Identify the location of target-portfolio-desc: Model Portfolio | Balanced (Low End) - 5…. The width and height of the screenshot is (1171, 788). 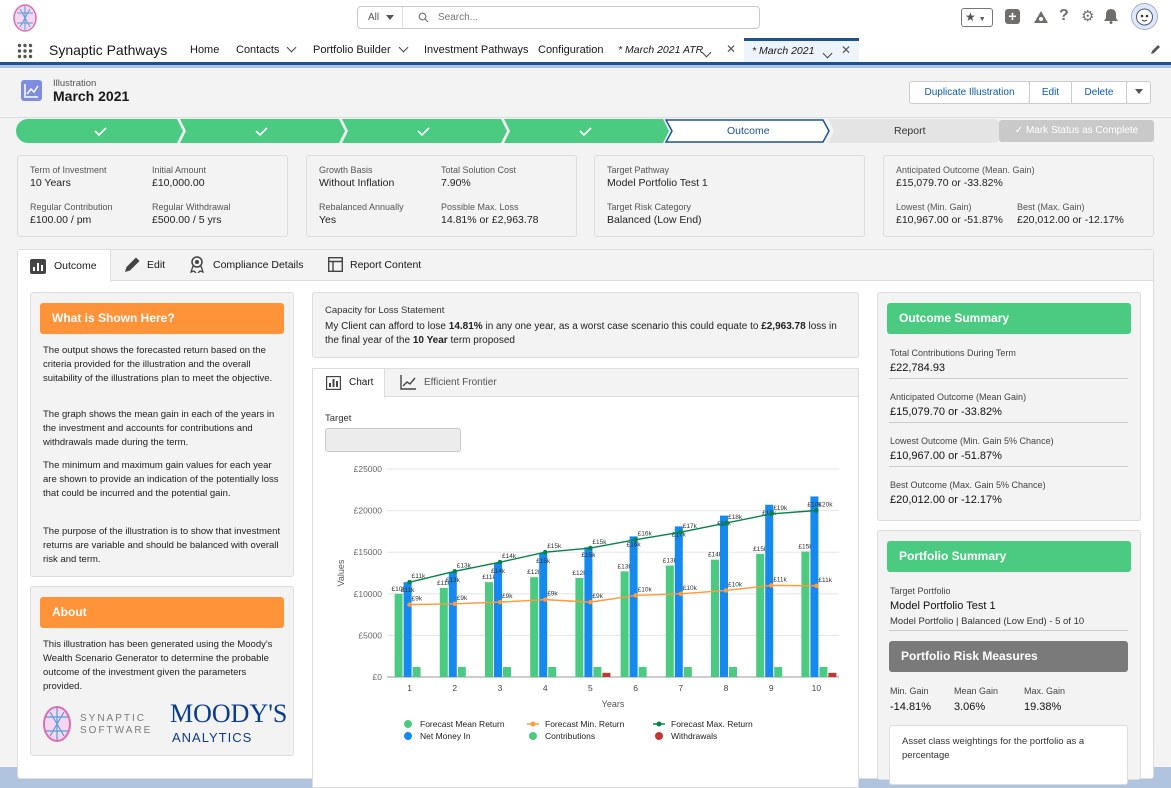
(987, 621).